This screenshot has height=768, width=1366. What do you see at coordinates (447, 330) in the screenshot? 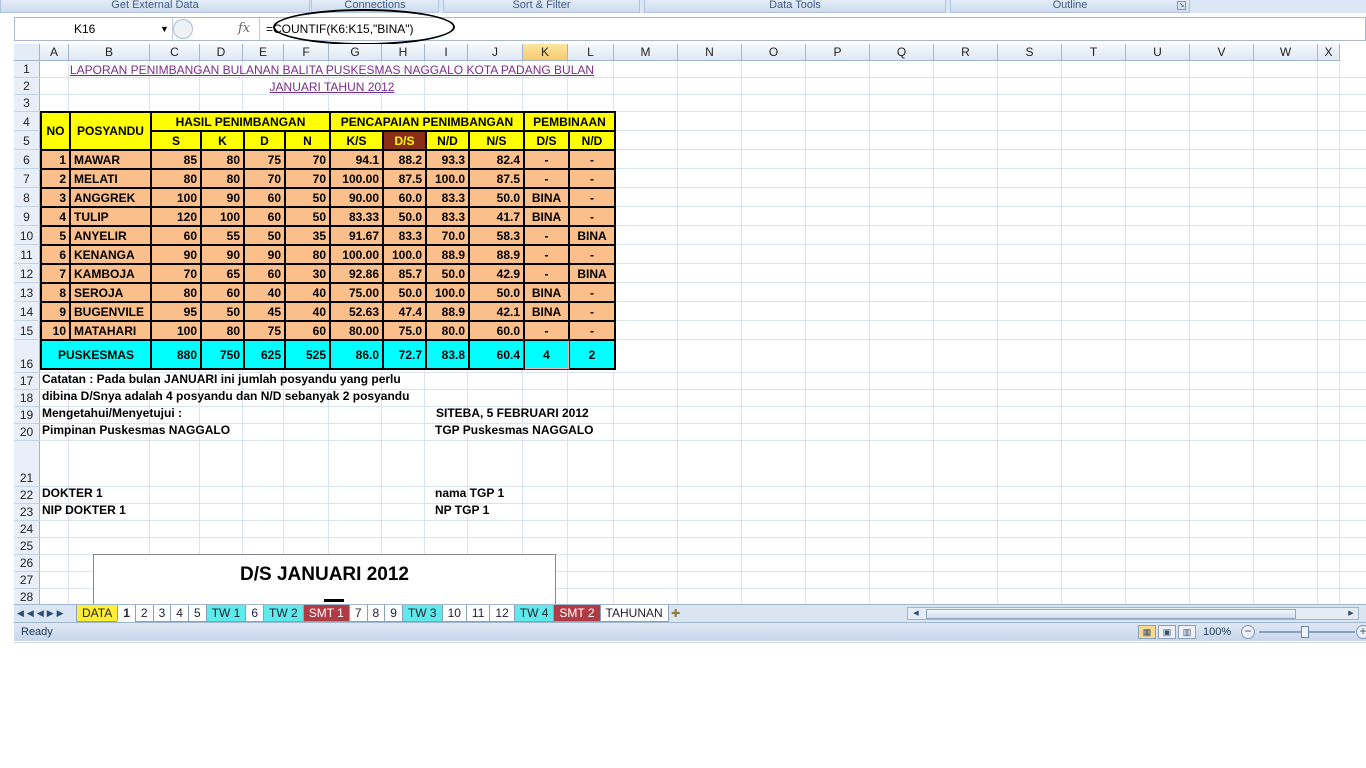
I see `table-cell: 80.0` at bounding box center [447, 330].